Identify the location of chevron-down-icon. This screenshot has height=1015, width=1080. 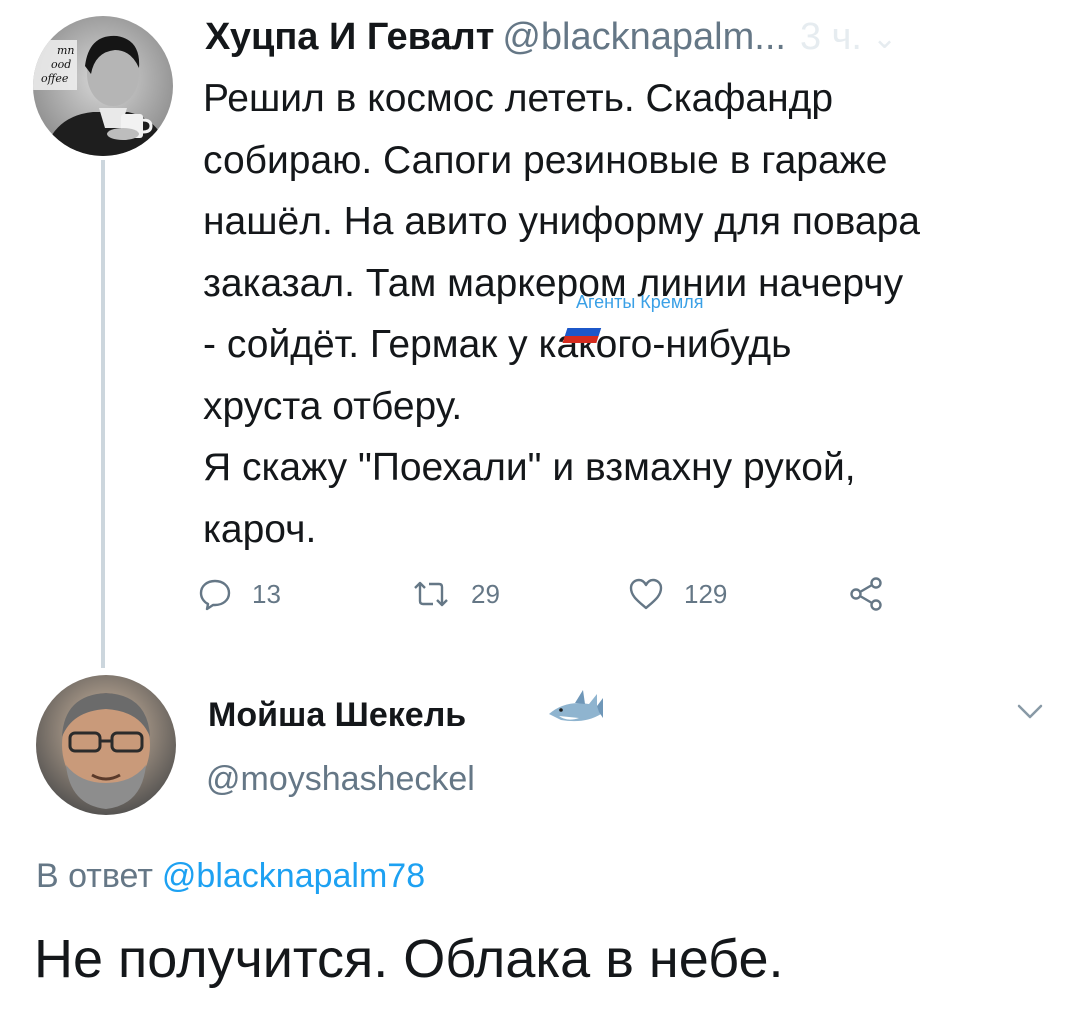
(1030, 712).